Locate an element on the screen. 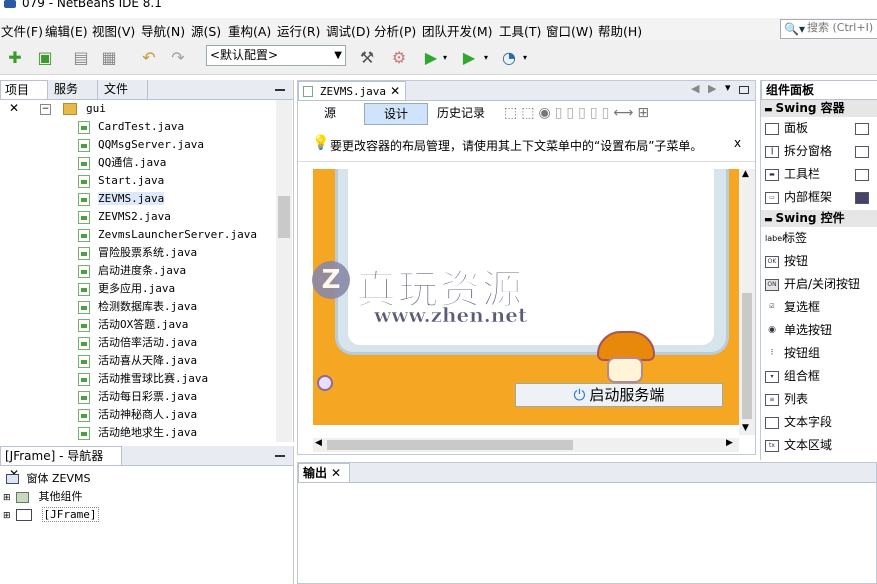  open-project-icon: ▤ is located at coordinates (81, 57).